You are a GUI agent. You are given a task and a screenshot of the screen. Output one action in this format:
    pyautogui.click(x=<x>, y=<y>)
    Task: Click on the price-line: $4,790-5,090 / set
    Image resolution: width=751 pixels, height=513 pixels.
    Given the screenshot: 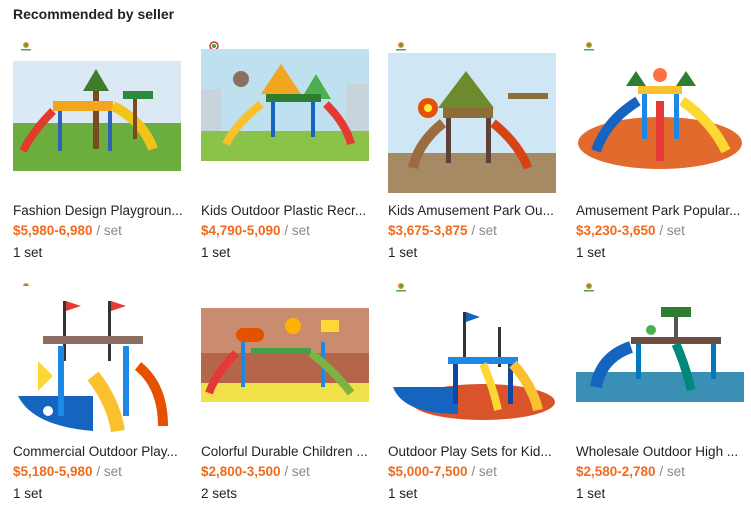 What is the action you would take?
    pyautogui.click(x=255, y=230)
    